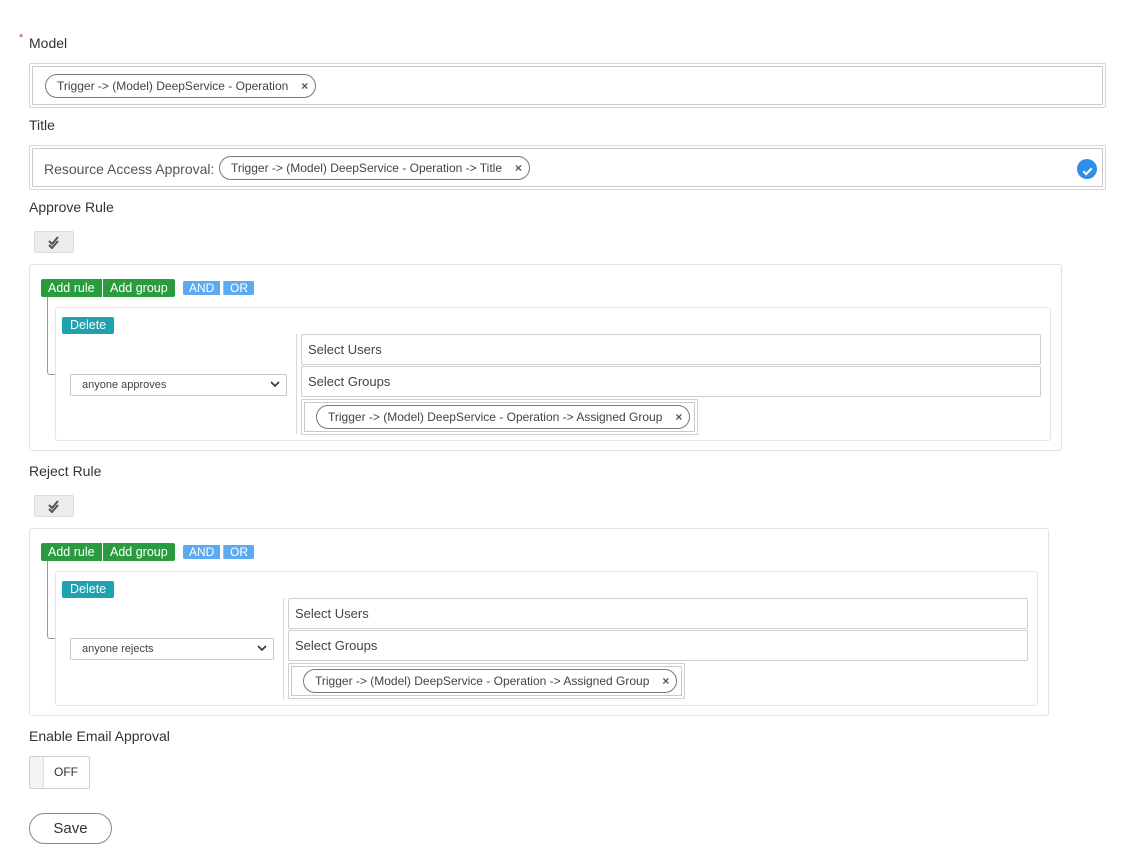  Describe the element at coordinates (238, 552) in the screenshot. I see `reject-or-button: OR` at that location.